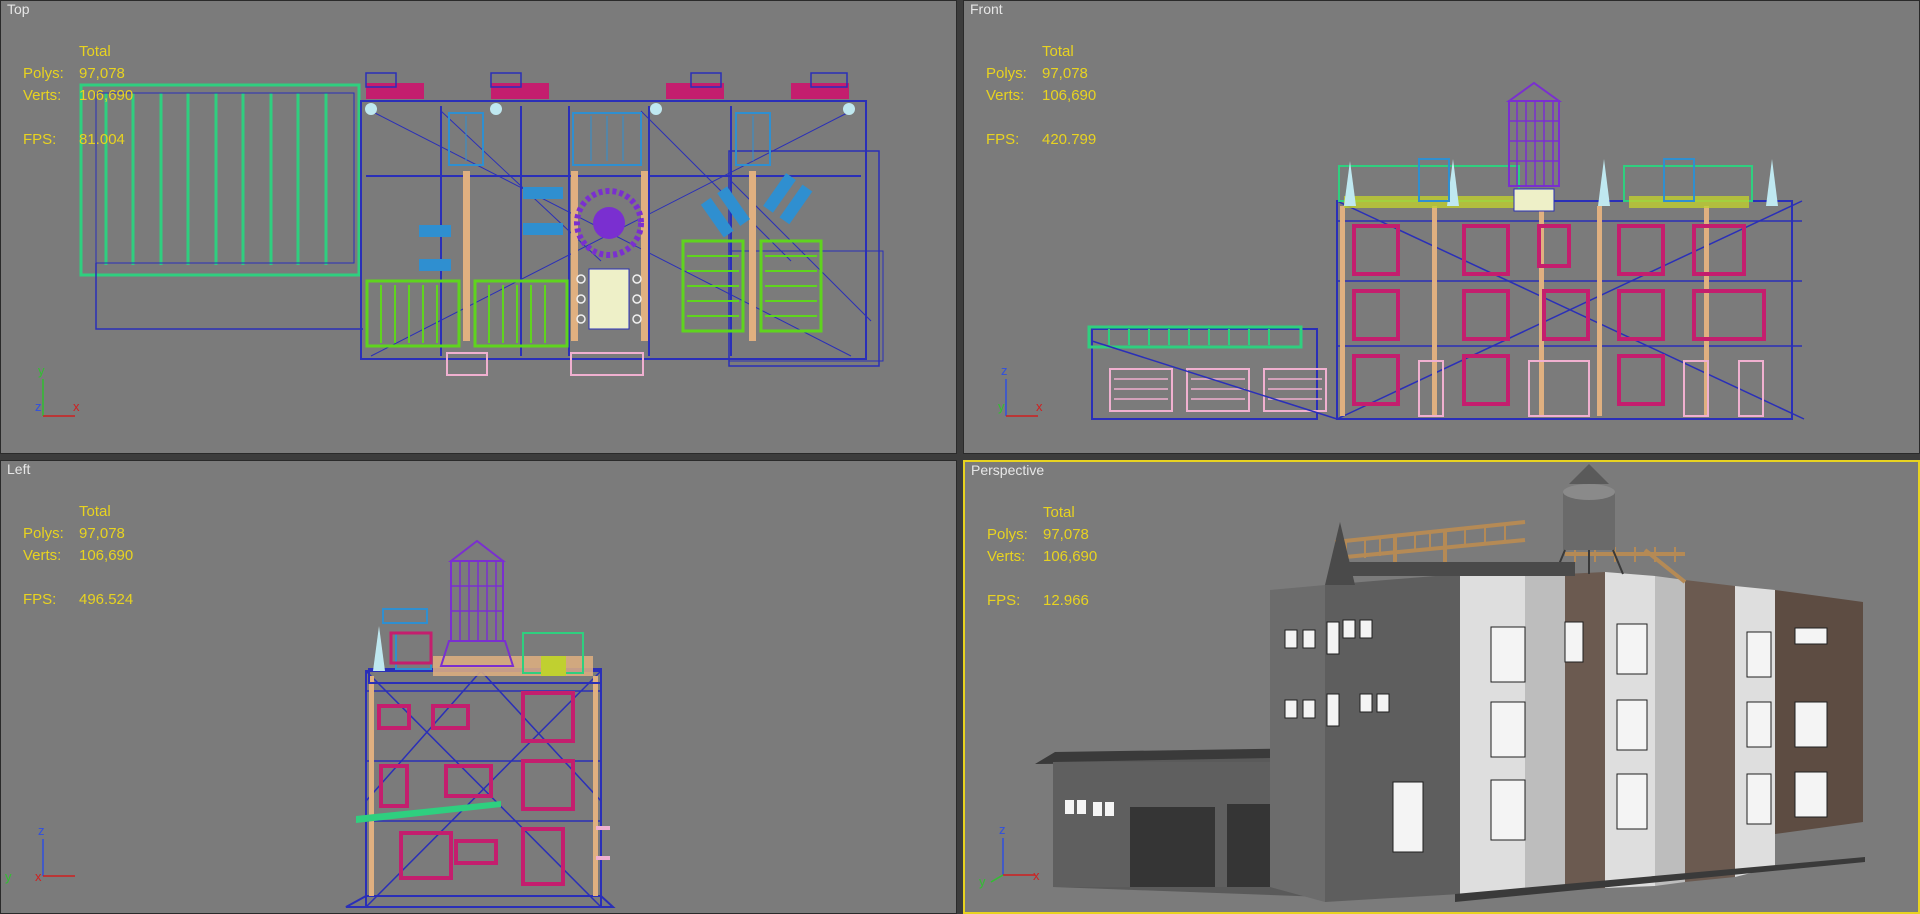 Image resolution: width=1920 pixels, height=914 pixels. Describe the element at coordinates (1007, 470) in the screenshot. I see `viewport-label-perspective: Perspective` at that location.